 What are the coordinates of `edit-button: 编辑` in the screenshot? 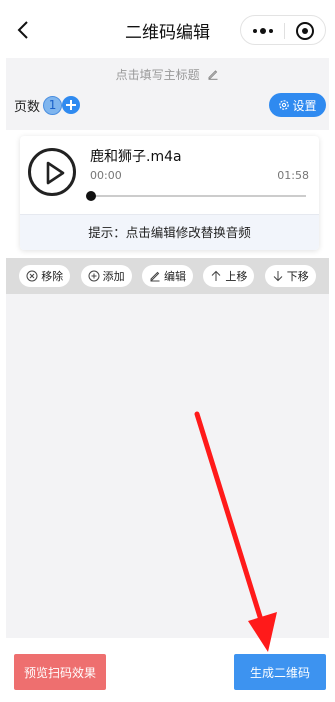 It's located at (167, 276).